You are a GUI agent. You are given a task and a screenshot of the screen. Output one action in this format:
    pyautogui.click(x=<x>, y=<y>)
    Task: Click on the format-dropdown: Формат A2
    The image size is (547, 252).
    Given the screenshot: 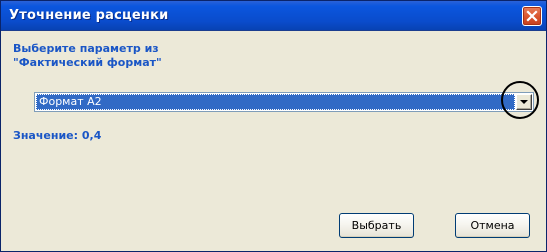 What is the action you would take?
    pyautogui.click(x=284, y=102)
    